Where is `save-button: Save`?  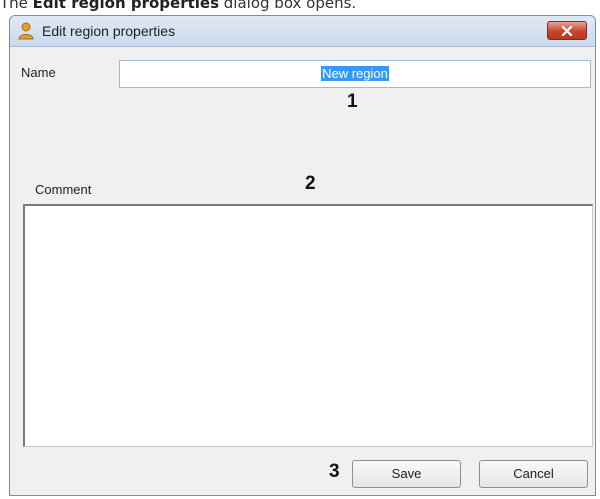 save-button: Save is located at coordinates (406, 474).